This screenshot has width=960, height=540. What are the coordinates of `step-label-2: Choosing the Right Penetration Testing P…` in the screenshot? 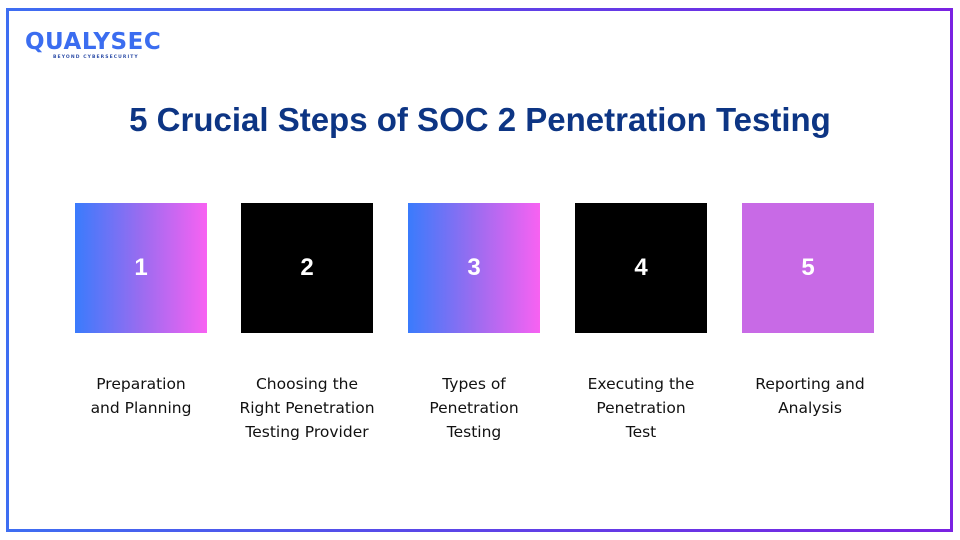 It's located at (307, 408).